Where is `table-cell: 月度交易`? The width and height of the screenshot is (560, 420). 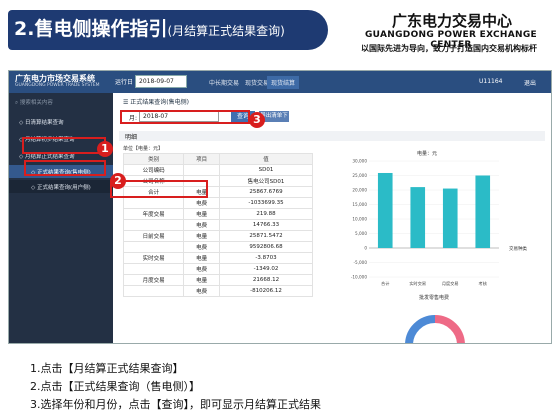 table-cell: 月度交易 is located at coordinates (153, 280).